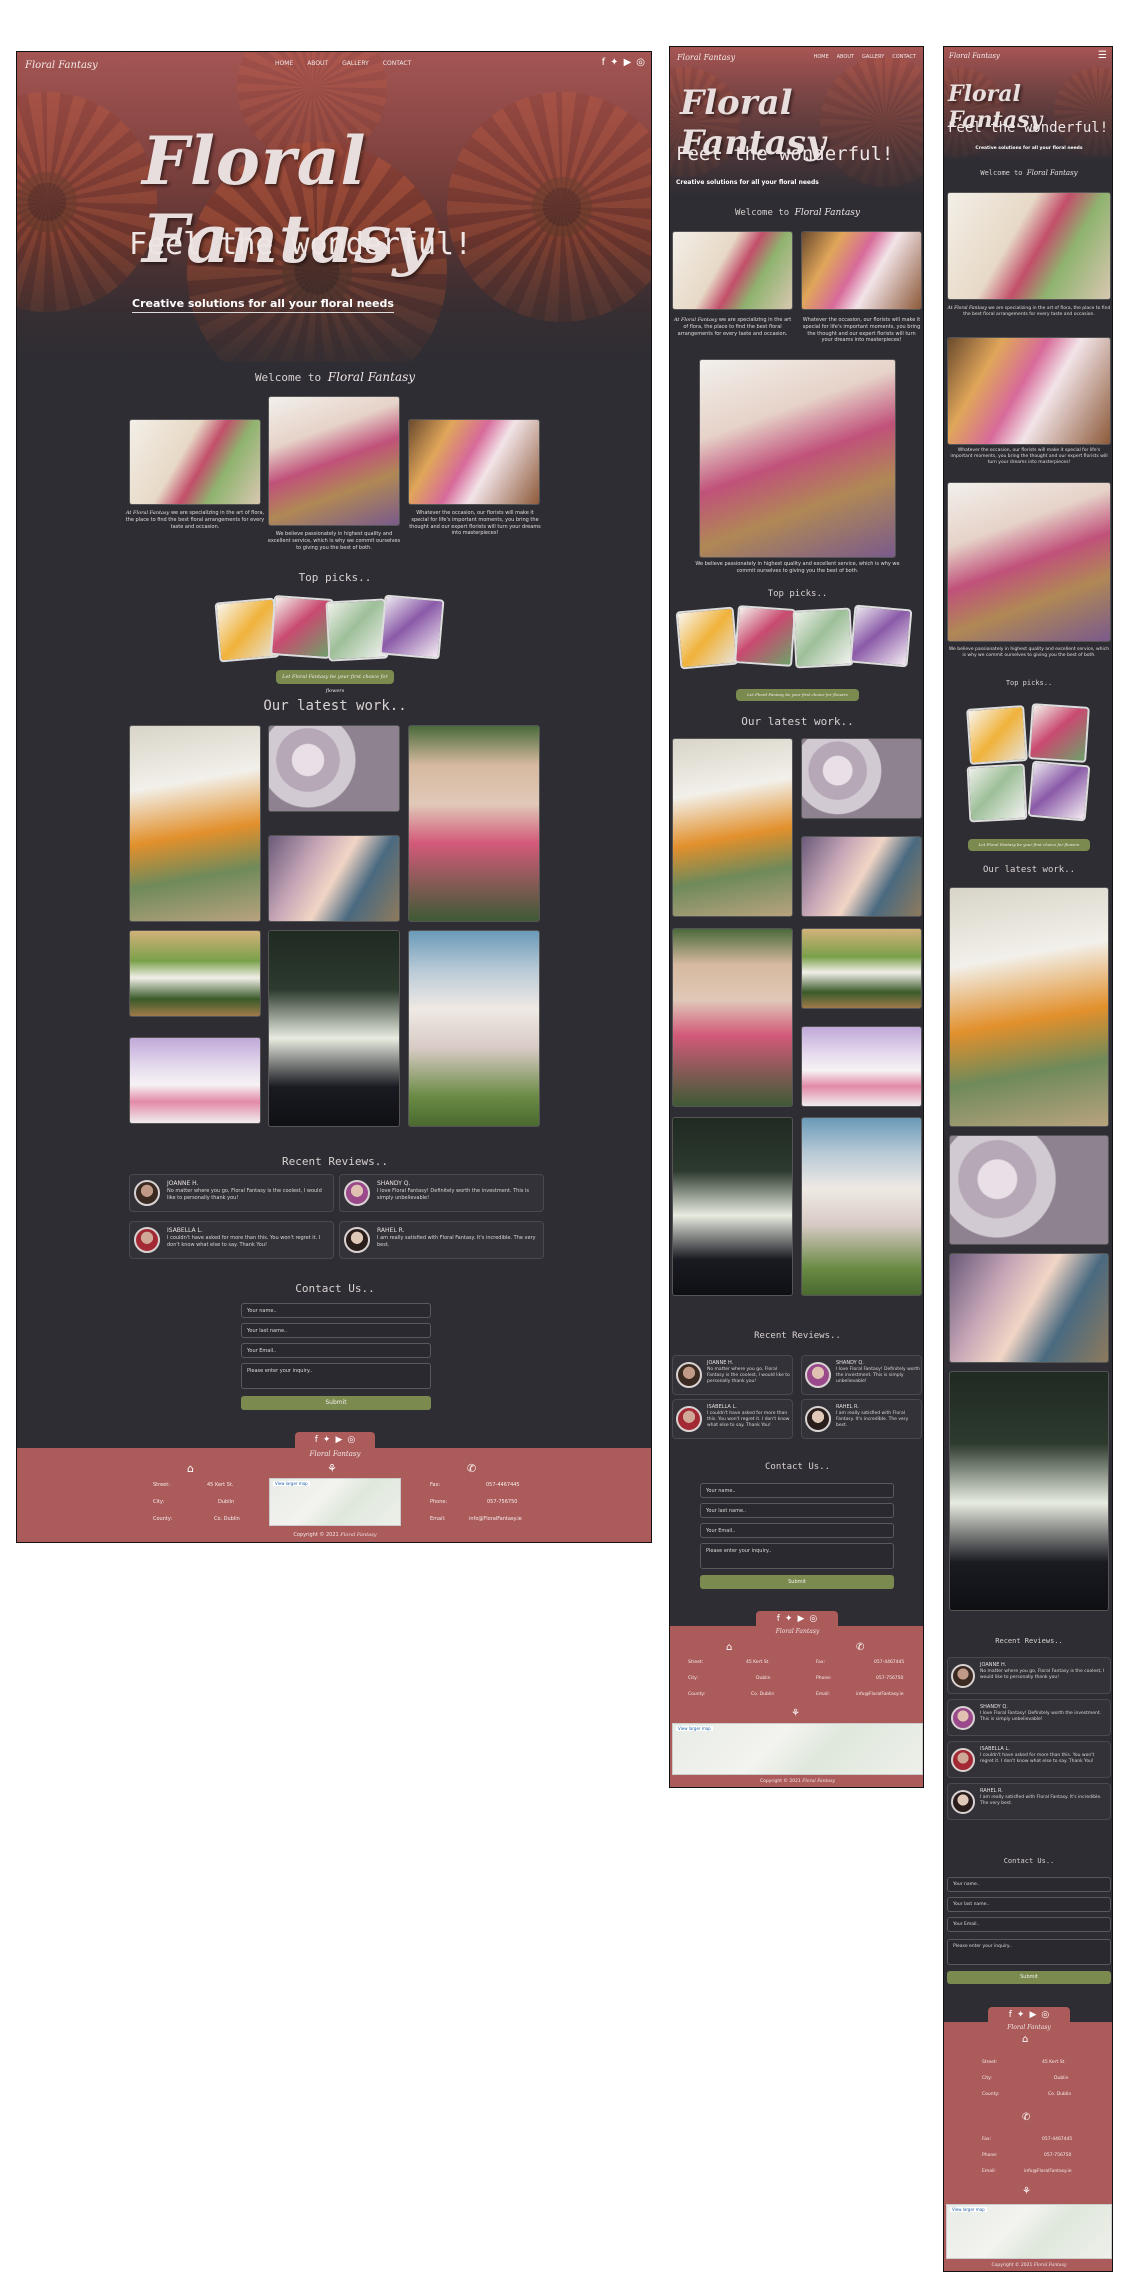  I want to click on avatar, so click(357, 1240).